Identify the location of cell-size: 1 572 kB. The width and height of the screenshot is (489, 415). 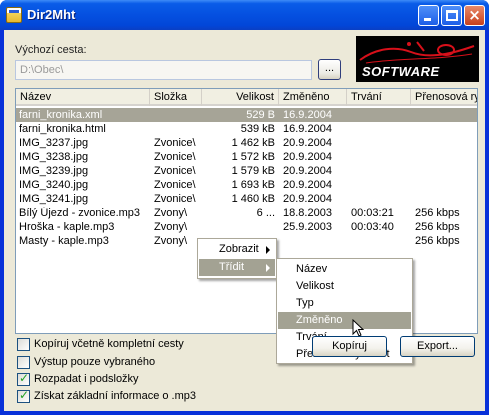
(253, 157).